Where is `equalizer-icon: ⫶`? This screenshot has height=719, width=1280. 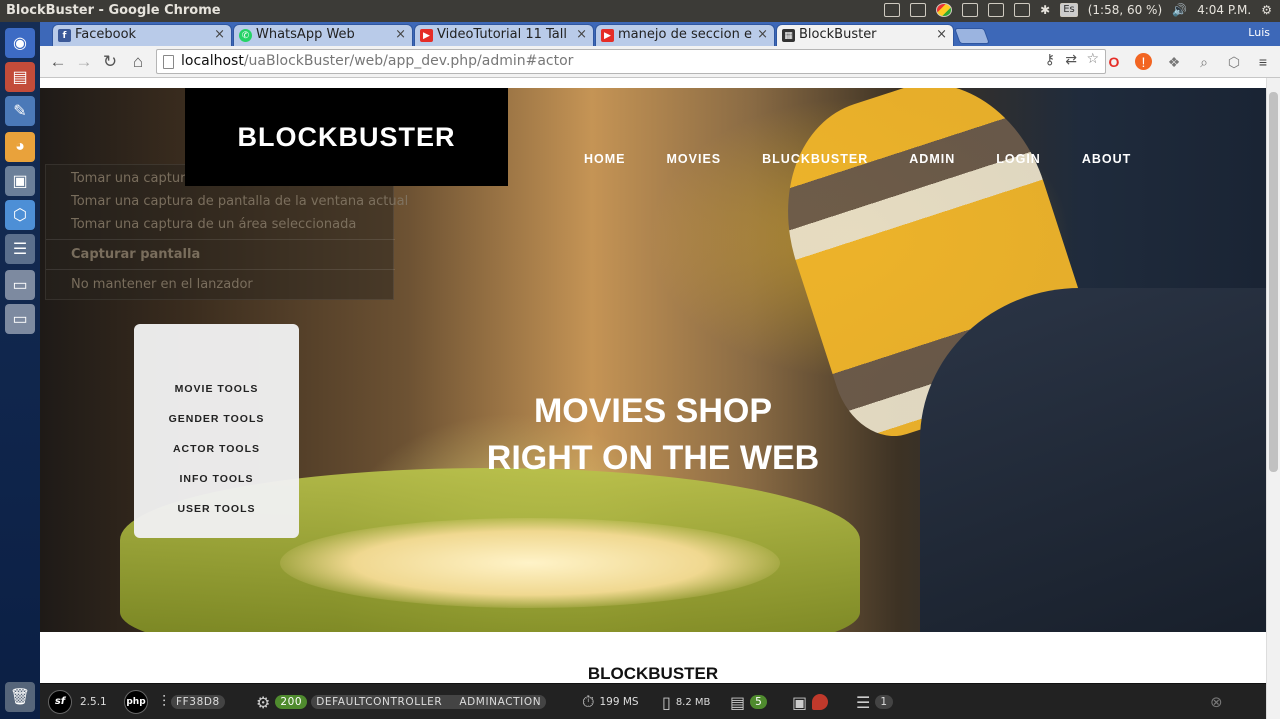
equalizer-icon: ⫶ is located at coordinates (164, 701).